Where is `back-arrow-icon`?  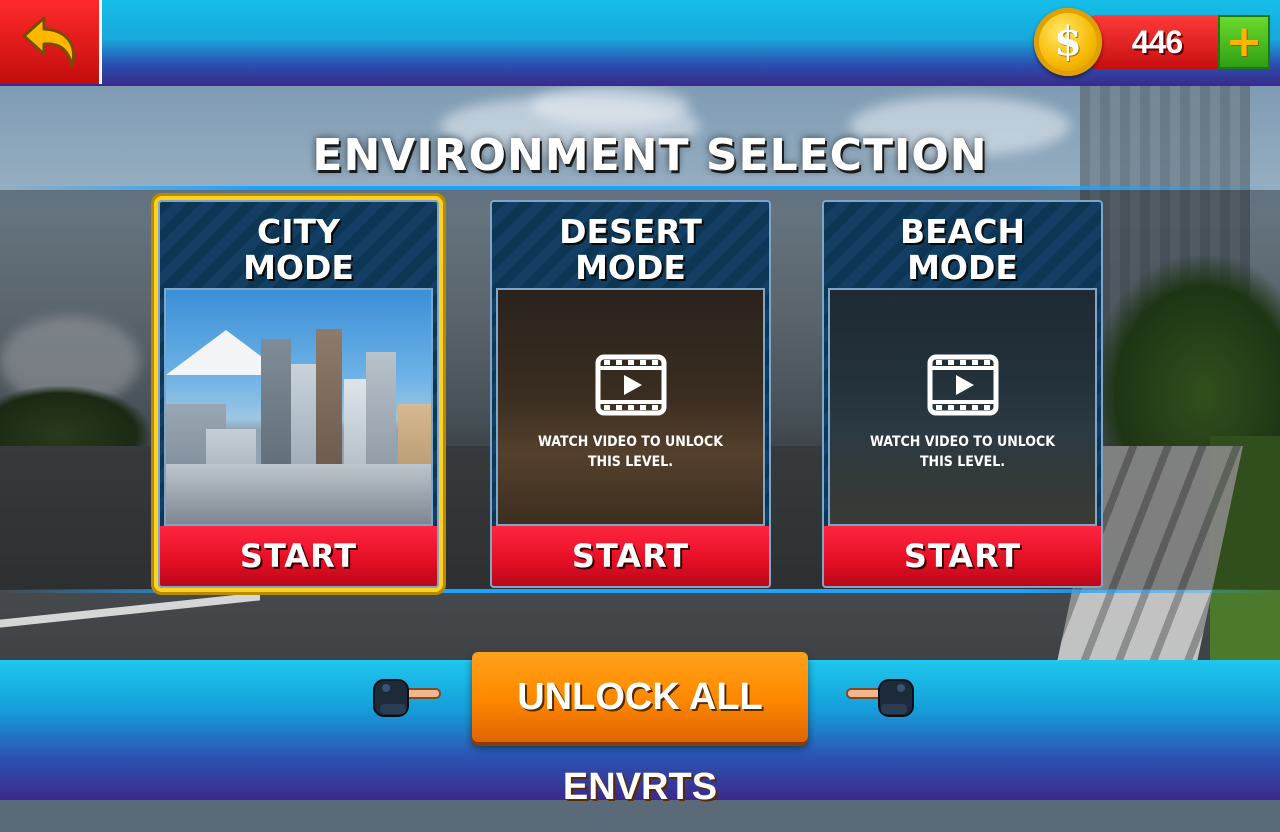 back-arrow-icon is located at coordinates (48, 42).